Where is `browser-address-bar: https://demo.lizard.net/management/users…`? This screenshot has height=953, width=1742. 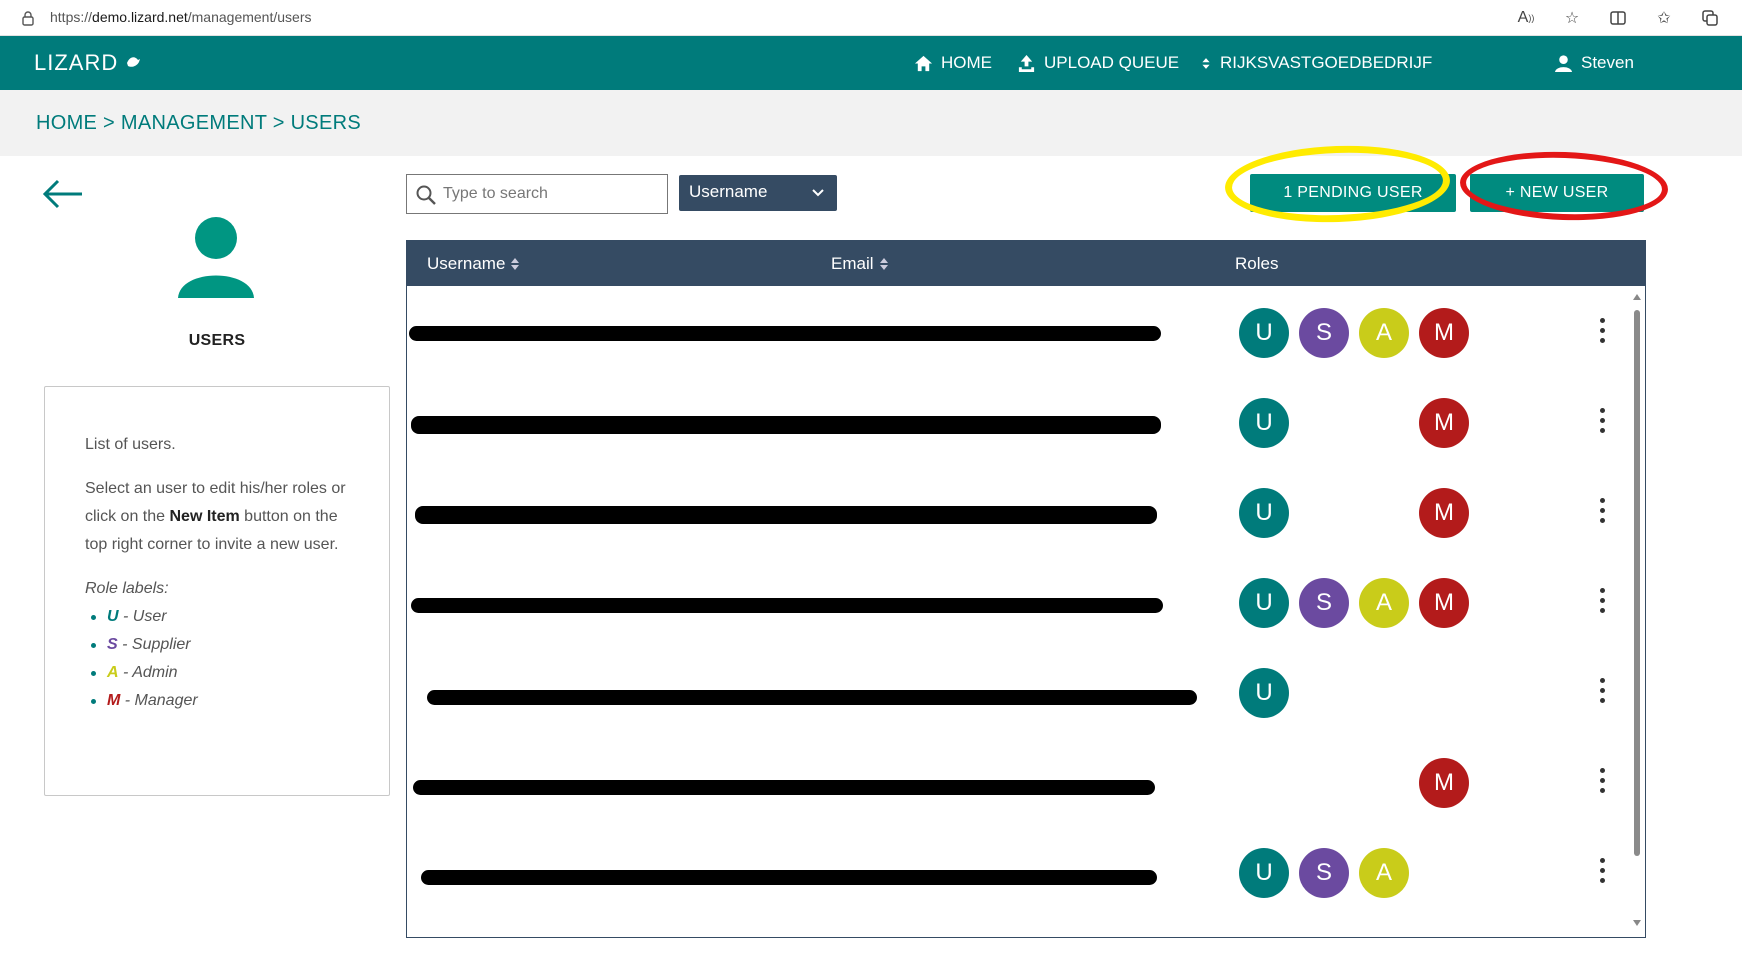 browser-address-bar: https://demo.lizard.net/management/users… is located at coordinates (871, 18).